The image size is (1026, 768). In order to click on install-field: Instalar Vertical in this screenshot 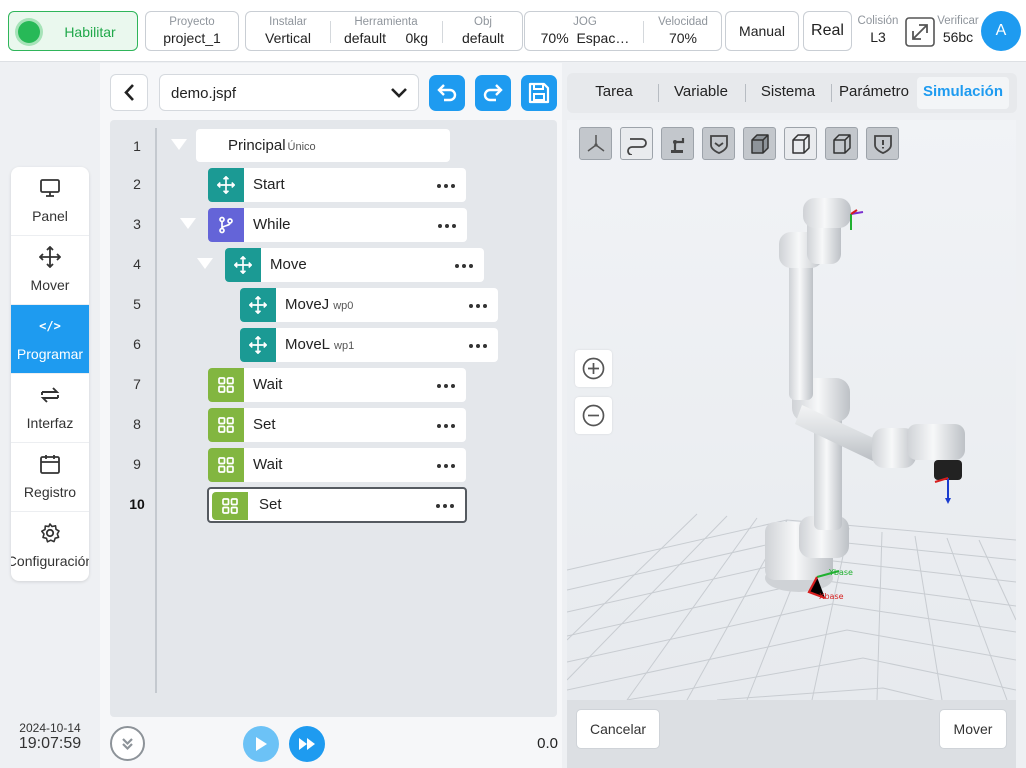, I will do `click(288, 31)`.